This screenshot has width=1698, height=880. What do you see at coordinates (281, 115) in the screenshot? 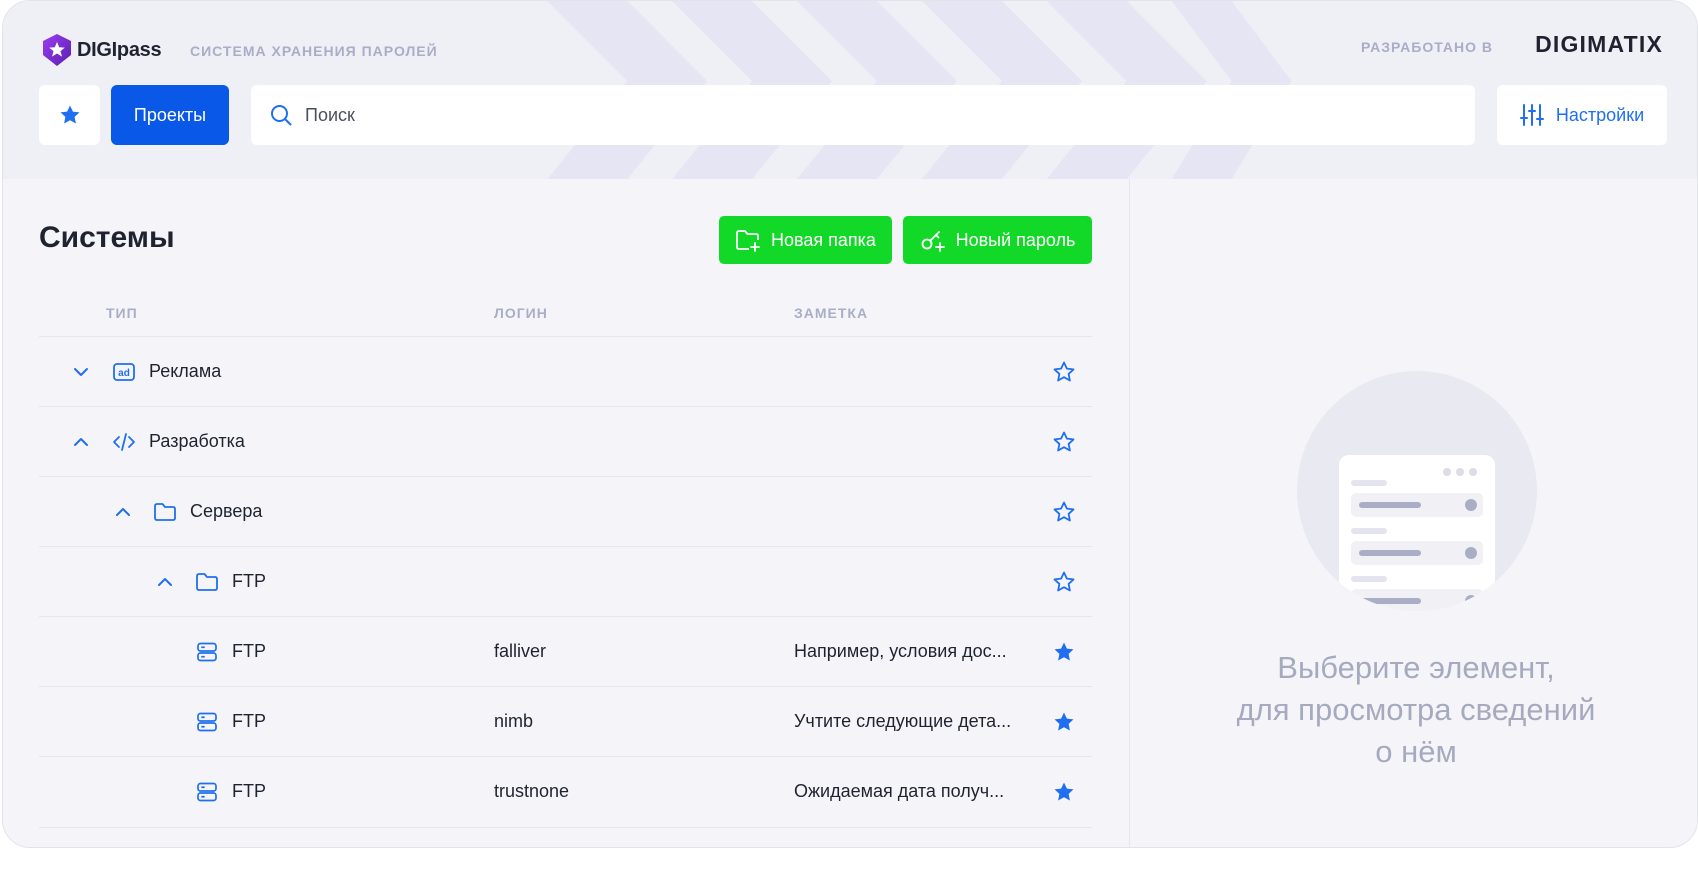
I see `search-icon` at bounding box center [281, 115].